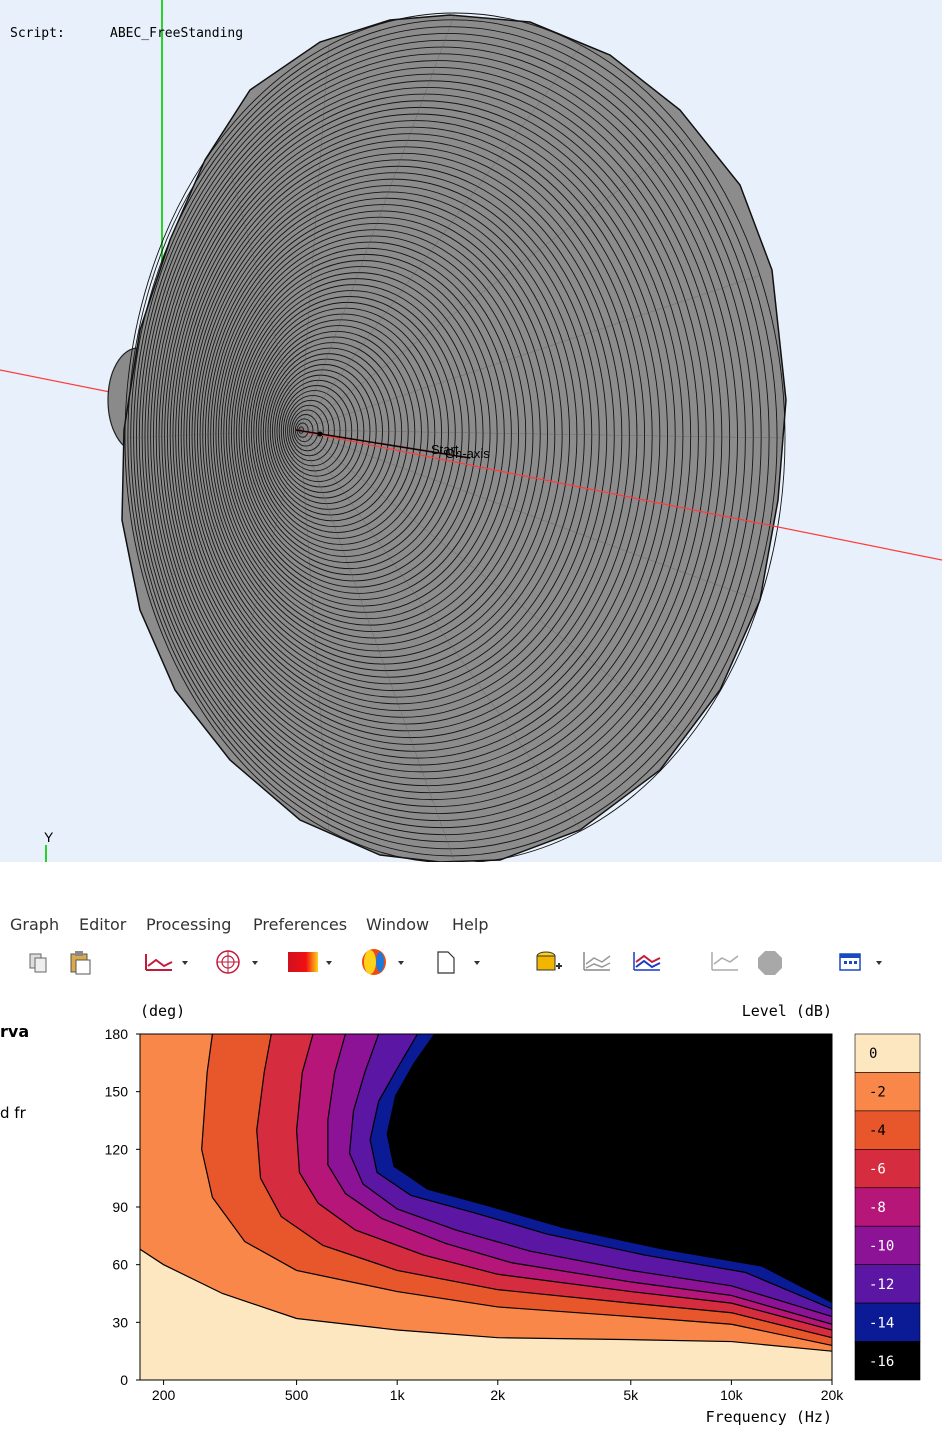  Describe the element at coordinates (102, 924) in the screenshot. I see `menu-editor: Editor` at that location.